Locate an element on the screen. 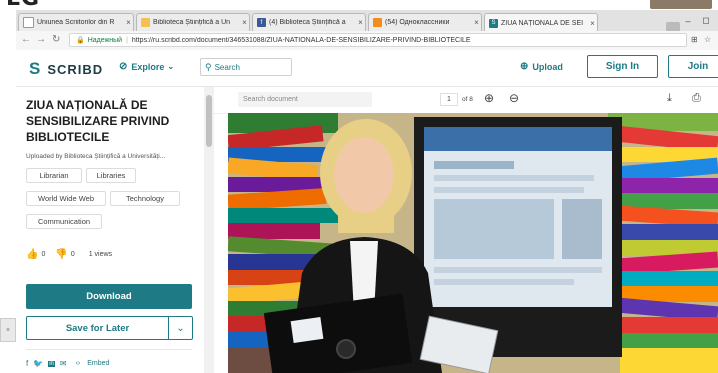  desk-object is located at coordinates (681, 4).